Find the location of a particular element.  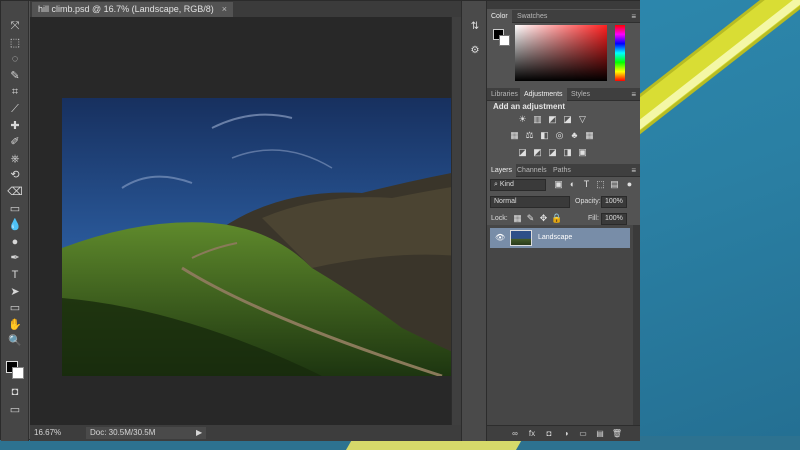

brush-tool-icon: ✐ is located at coordinates (15, 142).